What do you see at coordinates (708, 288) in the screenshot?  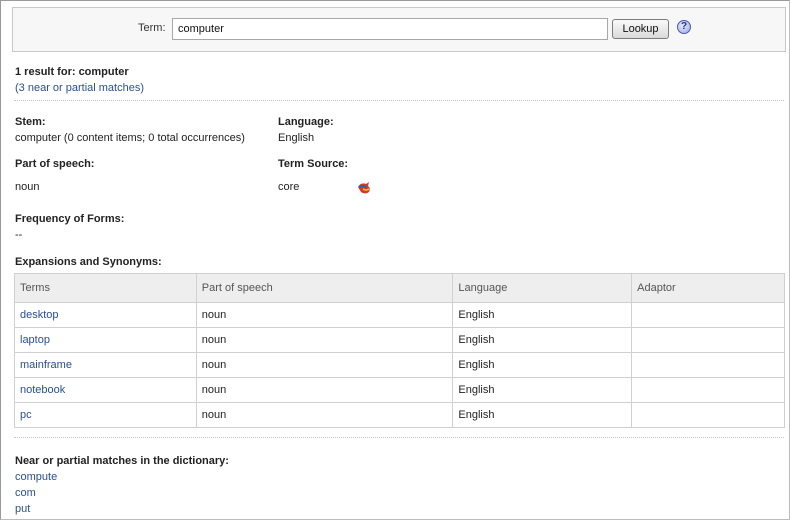 I see `column-header-adaptor: Adaptor` at bounding box center [708, 288].